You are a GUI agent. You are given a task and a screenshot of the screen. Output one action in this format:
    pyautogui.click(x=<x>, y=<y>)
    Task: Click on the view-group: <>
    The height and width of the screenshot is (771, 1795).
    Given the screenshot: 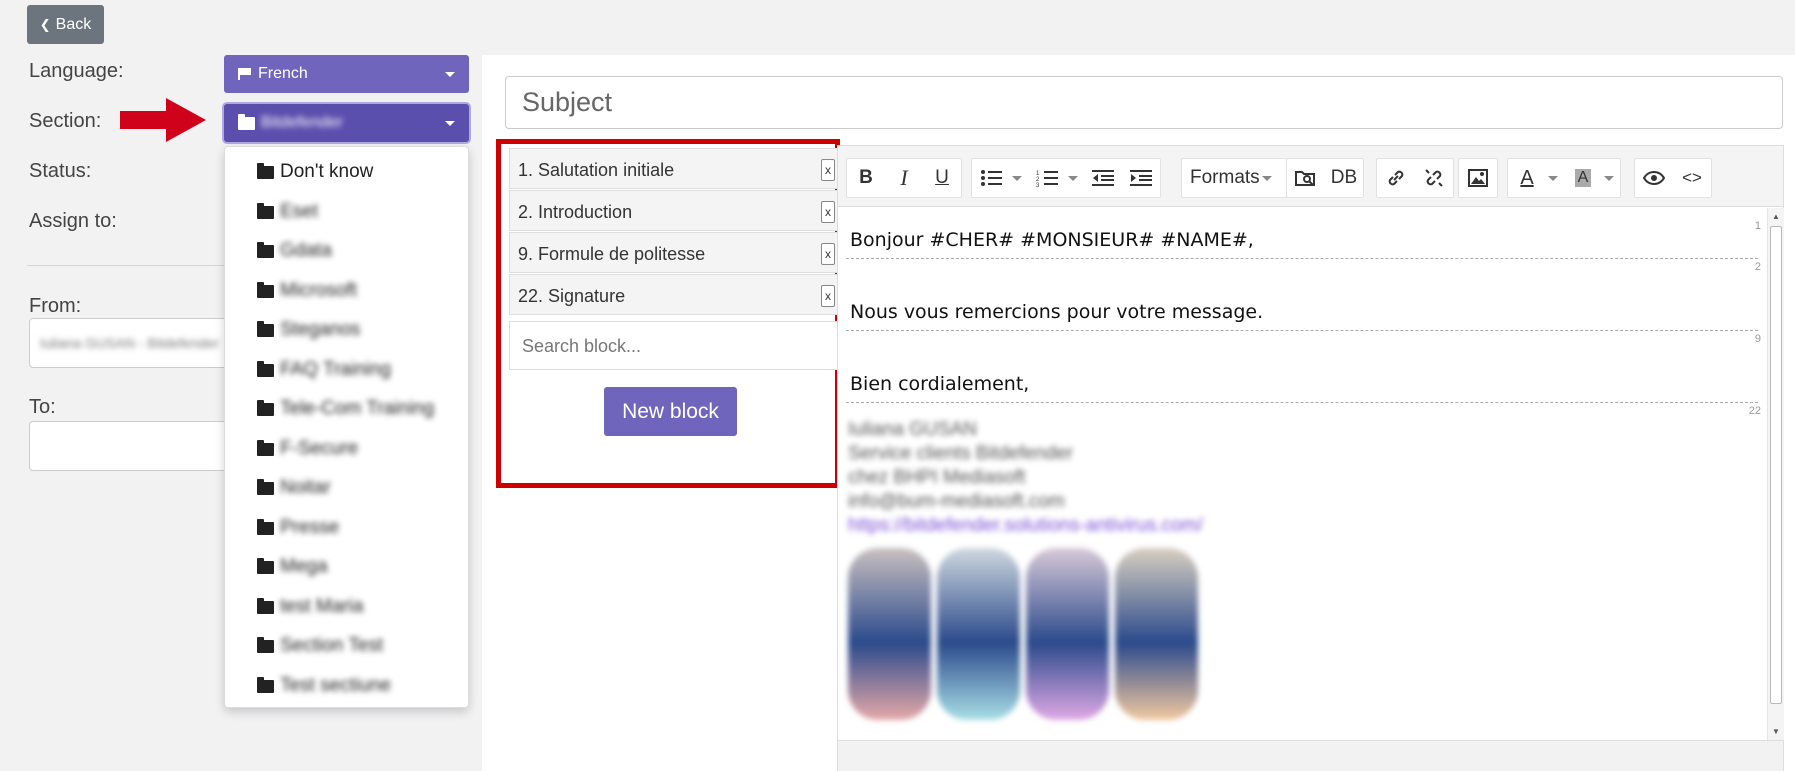 What is the action you would take?
    pyautogui.click(x=1673, y=178)
    